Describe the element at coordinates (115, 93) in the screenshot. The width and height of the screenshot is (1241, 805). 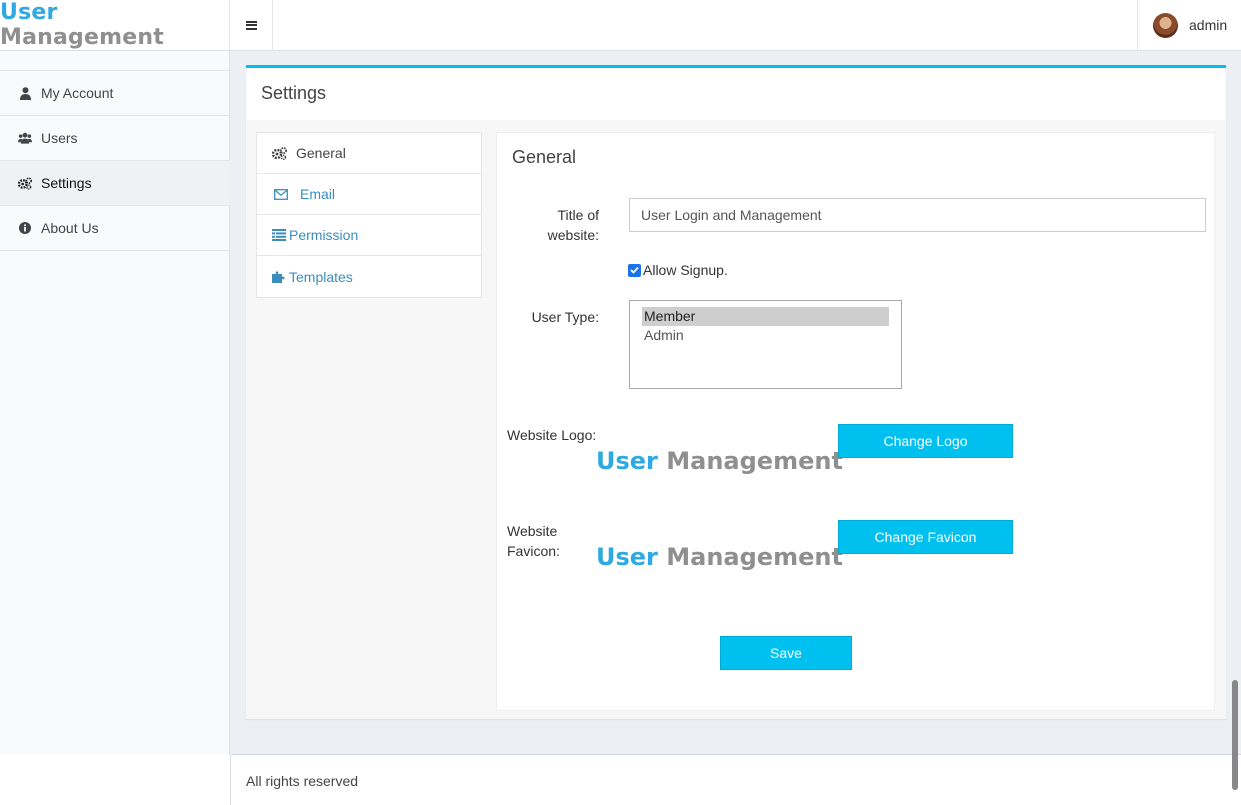
I see `sidebar-item-my-account: My Account` at that location.